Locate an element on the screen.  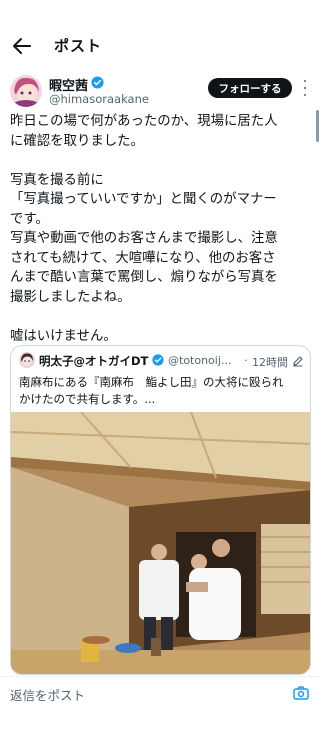
avatar is located at coordinates (26, 91).